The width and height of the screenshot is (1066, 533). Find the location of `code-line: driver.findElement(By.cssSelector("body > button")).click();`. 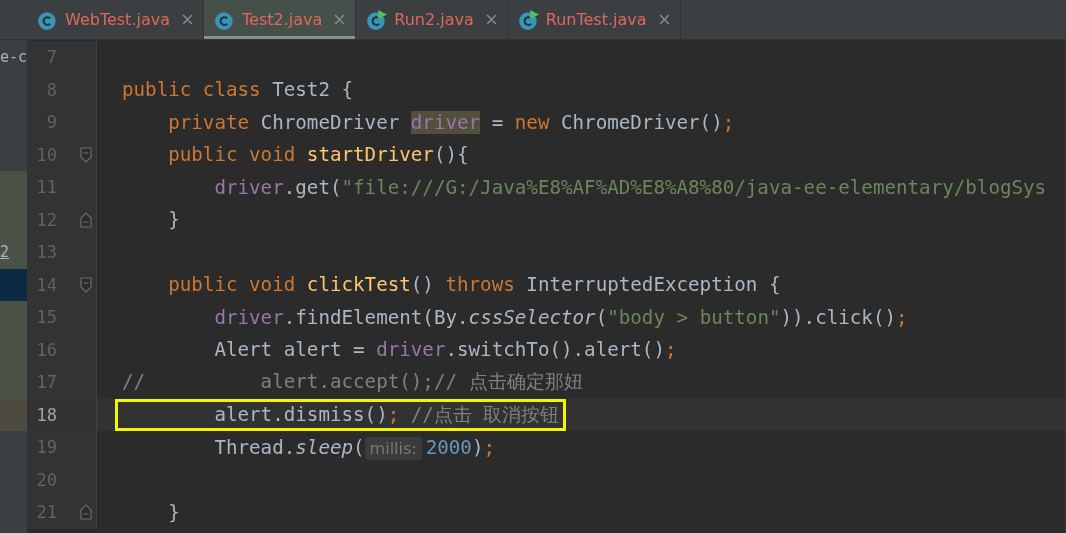

code-line: driver.findElement(By.cssSelector("body > button")).click(); is located at coordinates (560, 317).